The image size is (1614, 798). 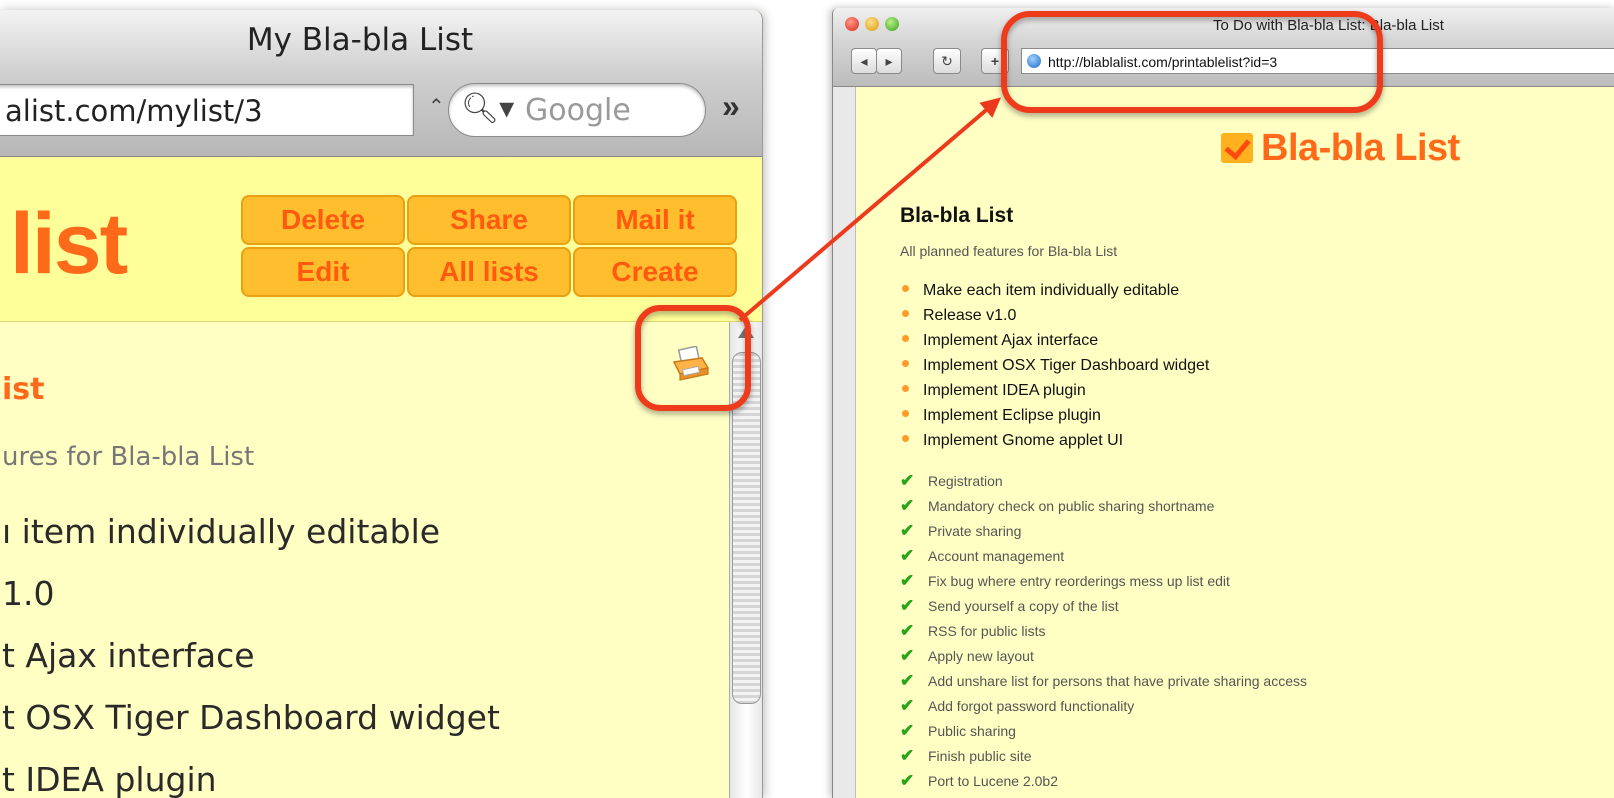 What do you see at coordinates (109, 779) in the screenshot?
I see `list-item: t IDEA plugin` at bounding box center [109, 779].